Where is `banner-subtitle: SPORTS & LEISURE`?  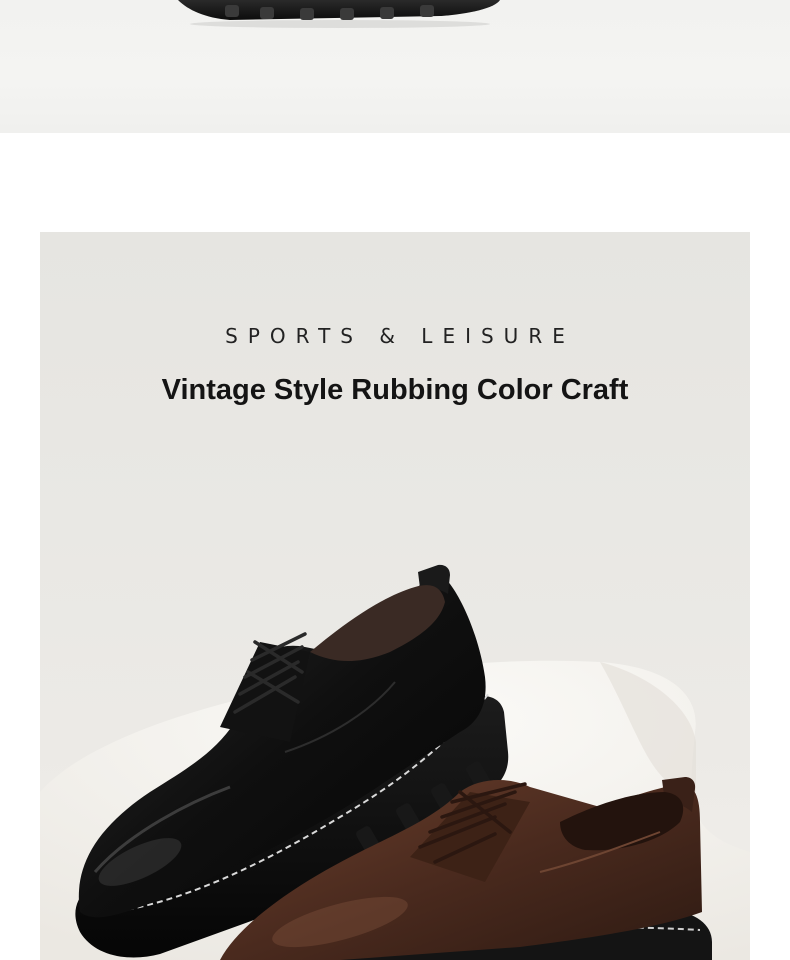 banner-subtitle: SPORTS & LEISURE is located at coordinates (400, 336).